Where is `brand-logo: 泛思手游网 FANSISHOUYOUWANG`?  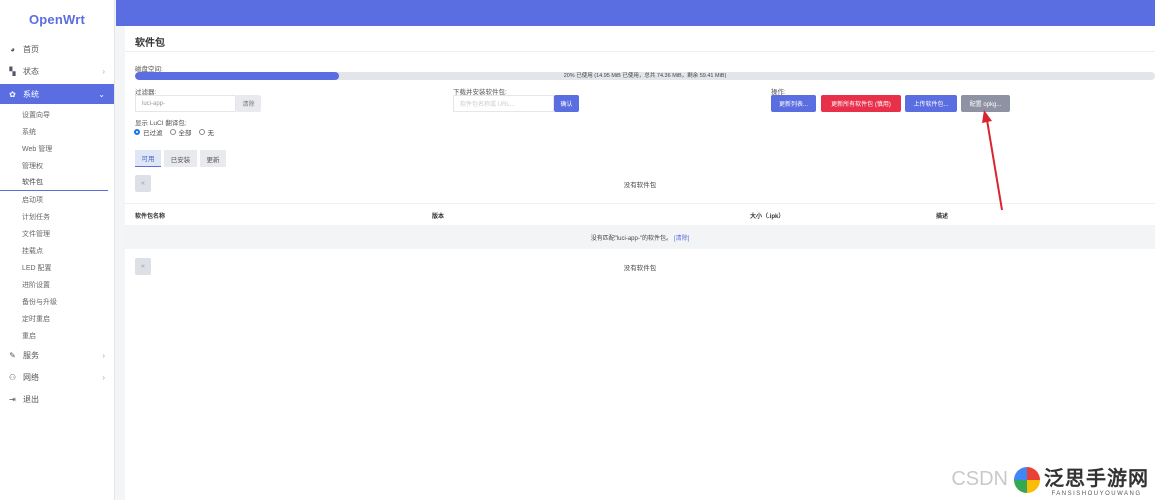
brand-logo: 泛思手游网 FANSISHOUYOUWANG is located at coordinates (1081, 479).